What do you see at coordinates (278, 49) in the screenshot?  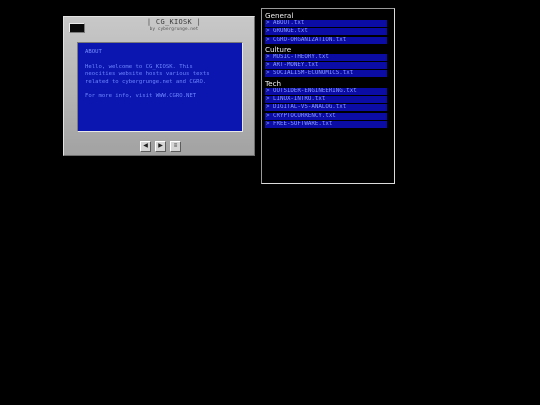 I see `category-culture: Culture` at bounding box center [278, 49].